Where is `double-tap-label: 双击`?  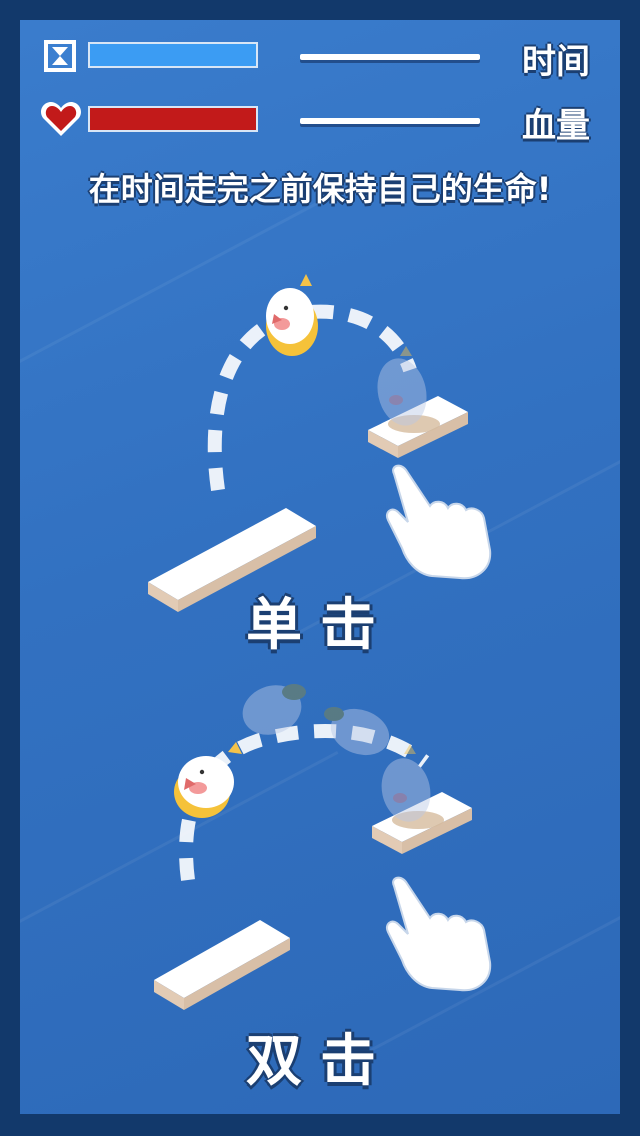 double-tap-label: 双击 is located at coordinates (320, 1061).